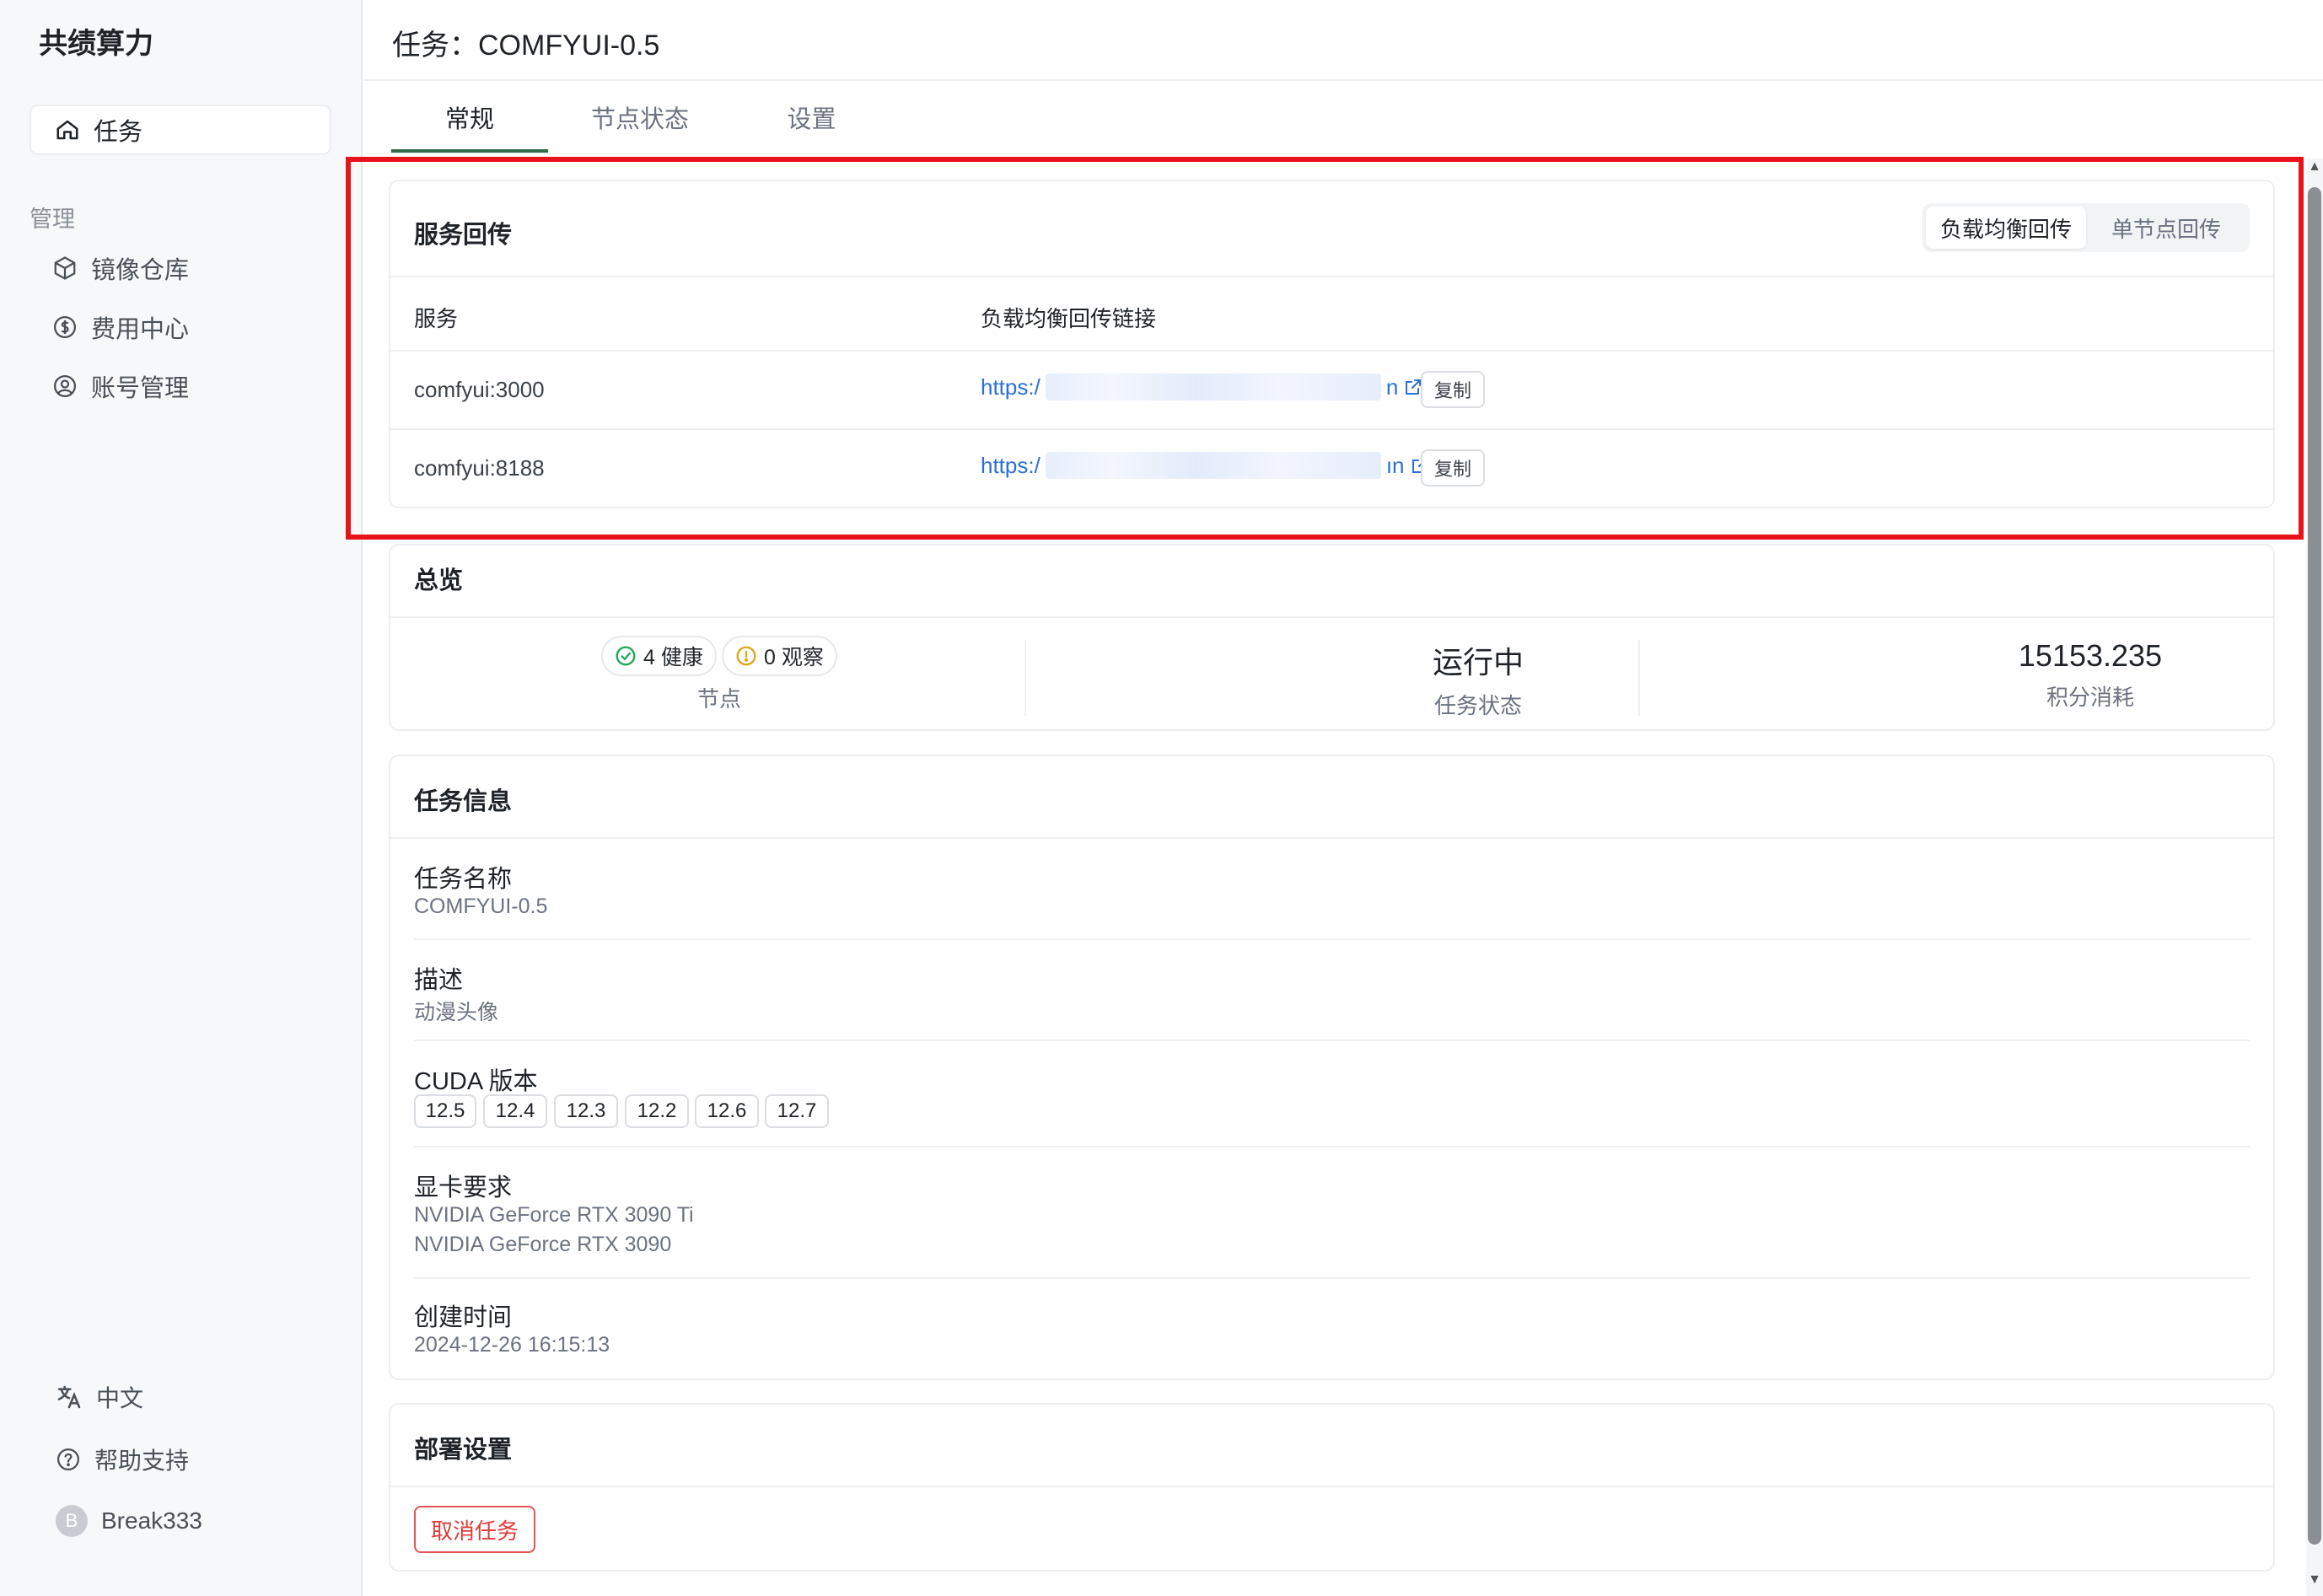 This screenshot has width=2323, height=1596. I want to click on description-label: 描述, so click(439, 981).